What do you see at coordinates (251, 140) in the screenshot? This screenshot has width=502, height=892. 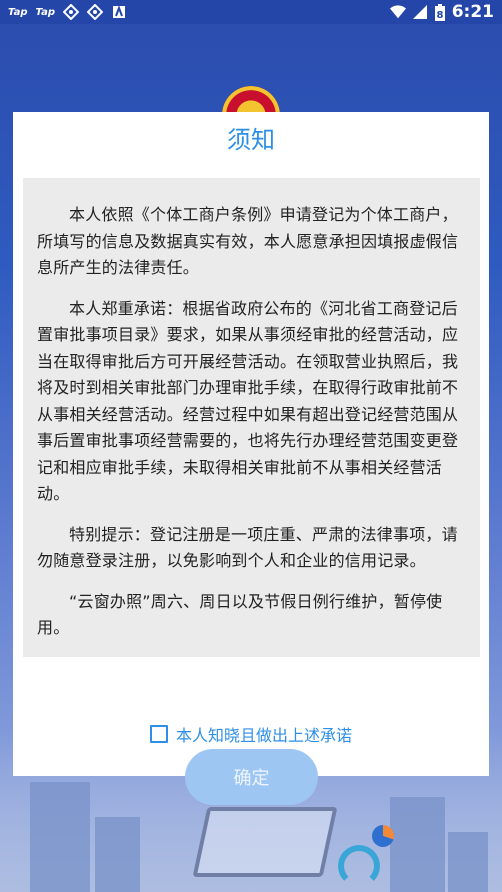 I see `dialog-title: 须知` at bounding box center [251, 140].